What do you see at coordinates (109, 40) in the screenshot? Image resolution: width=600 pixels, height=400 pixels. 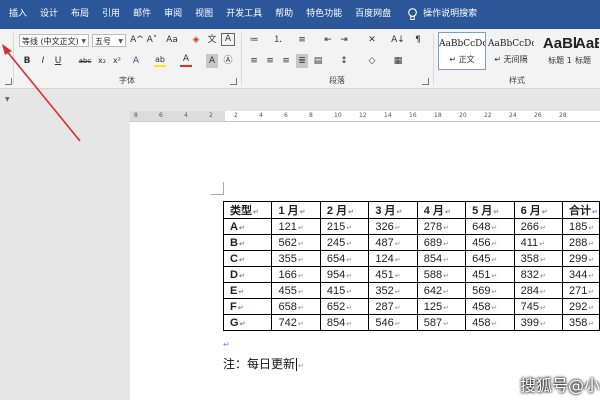 I see `font-size-combo: 五号 ▼` at bounding box center [109, 40].